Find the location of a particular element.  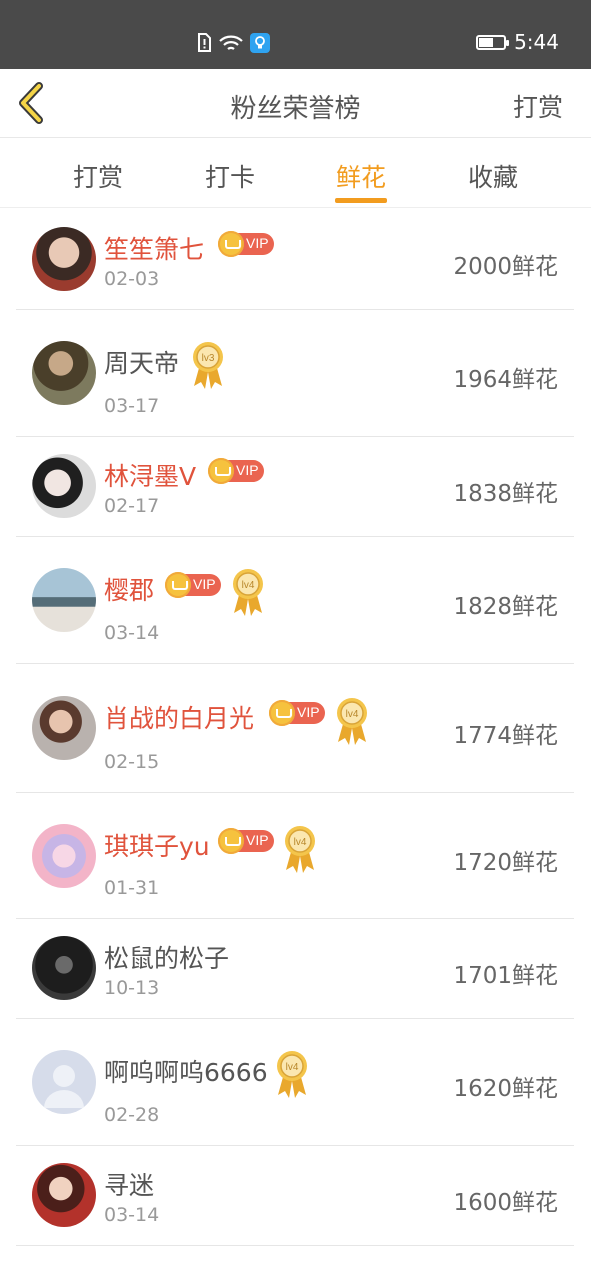

tab-bar: 打赏 打卡 鲜花 收藏 is located at coordinates (295, 173).